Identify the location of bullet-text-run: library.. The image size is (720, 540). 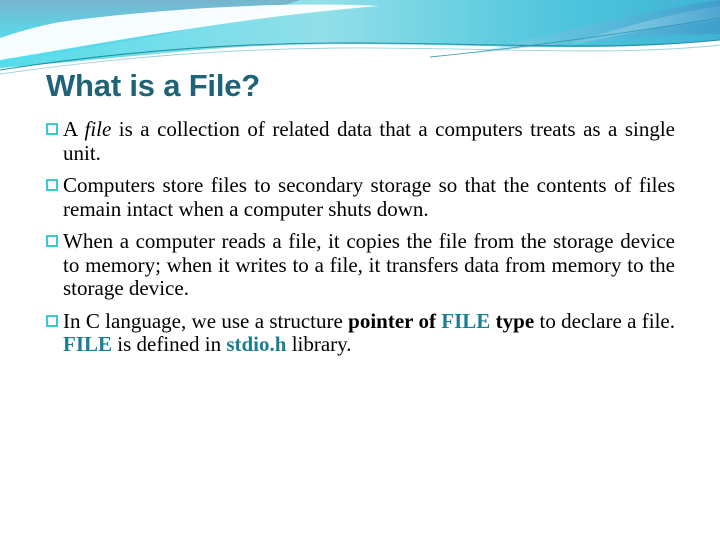
(319, 344).